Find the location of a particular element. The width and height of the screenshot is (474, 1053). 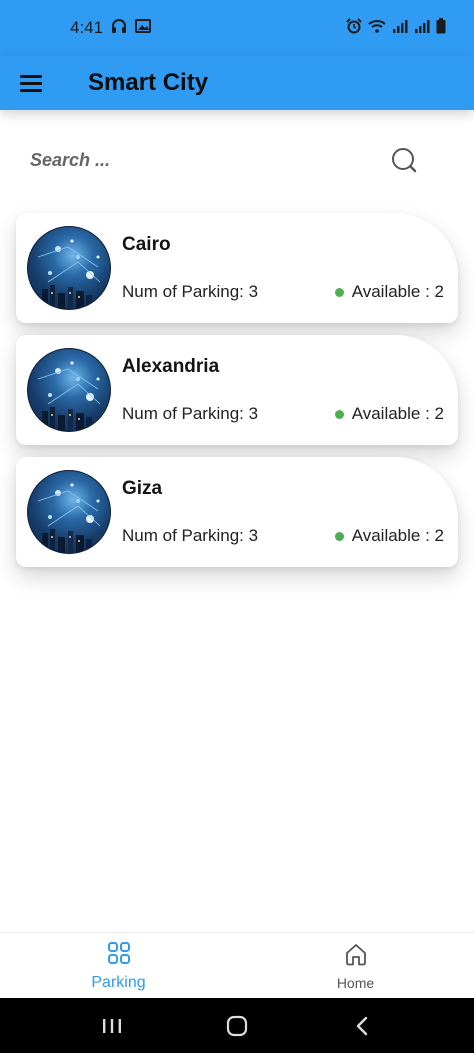

nav-label-home: Home is located at coordinates (355, 983).